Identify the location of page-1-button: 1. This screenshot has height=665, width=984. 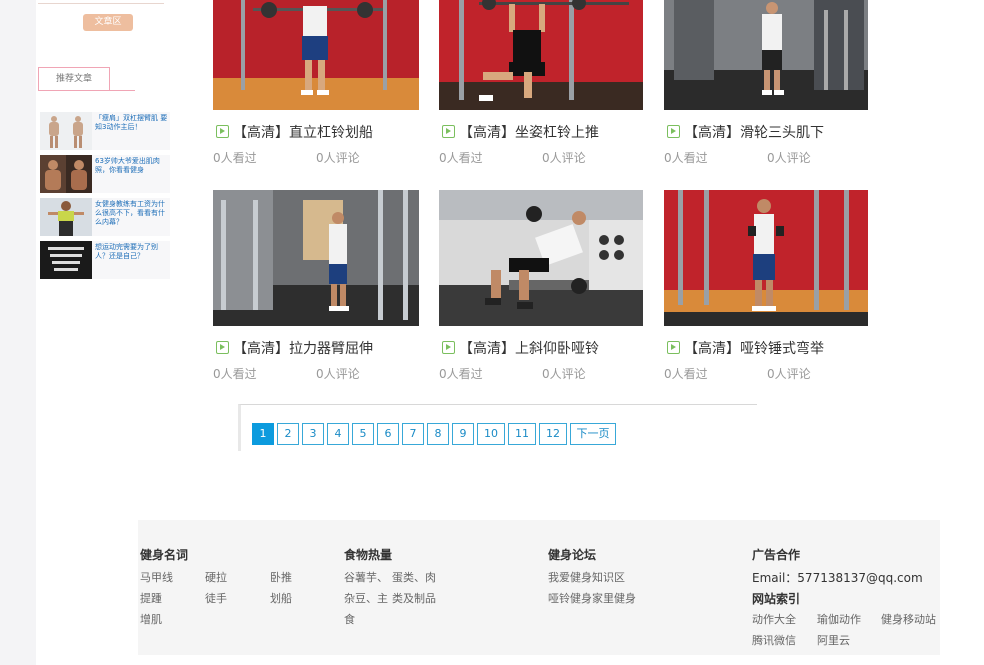
(263, 434).